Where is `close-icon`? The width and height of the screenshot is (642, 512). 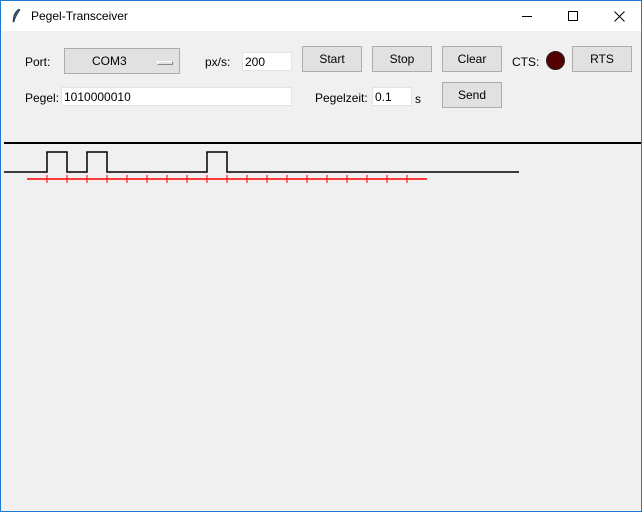
close-icon is located at coordinates (619, 16).